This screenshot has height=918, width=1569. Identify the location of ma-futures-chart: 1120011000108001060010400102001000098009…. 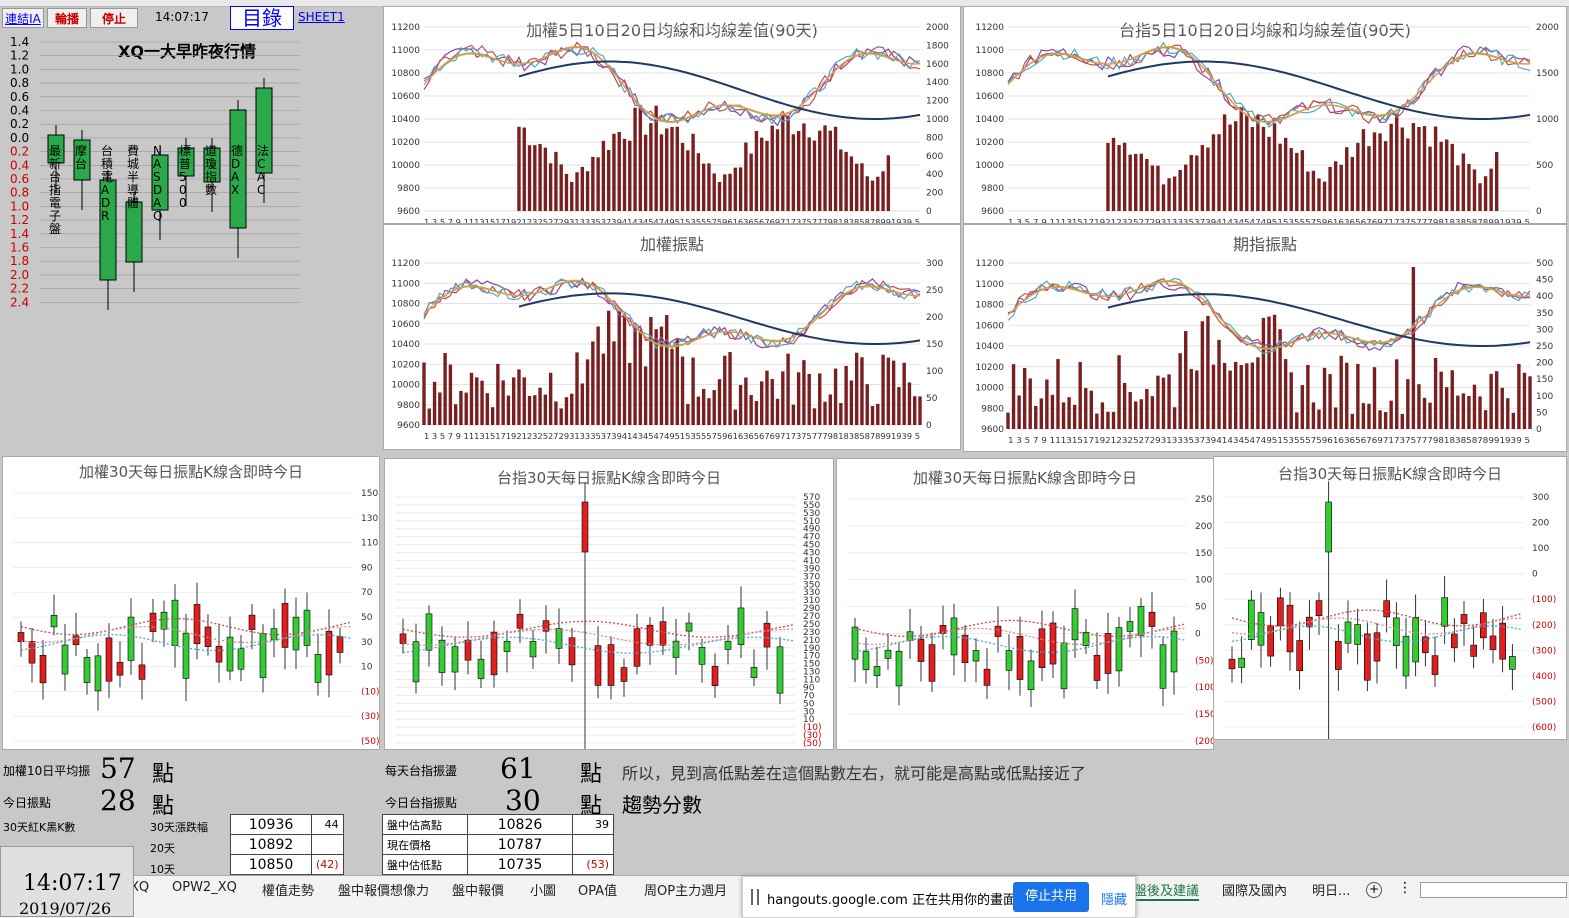
(1267, 123).